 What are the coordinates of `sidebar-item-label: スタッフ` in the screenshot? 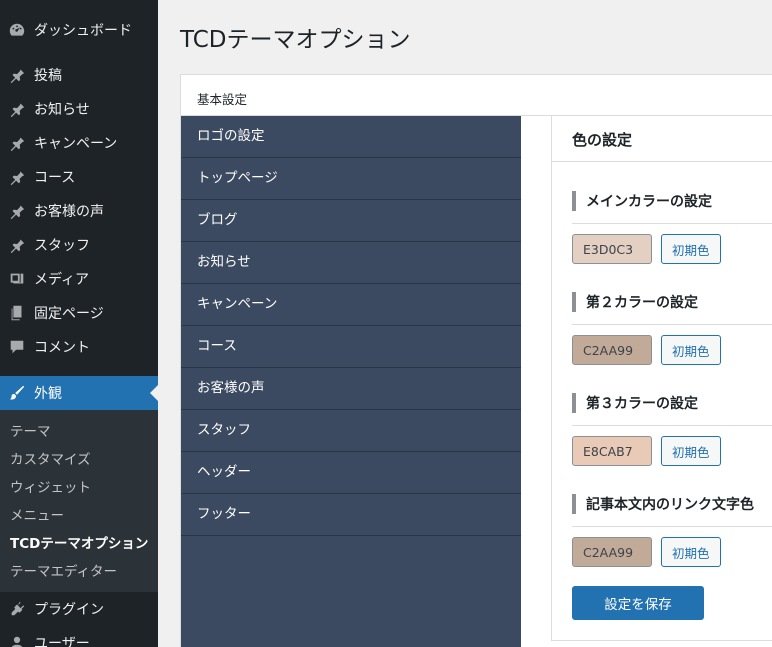 It's located at (62, 246).